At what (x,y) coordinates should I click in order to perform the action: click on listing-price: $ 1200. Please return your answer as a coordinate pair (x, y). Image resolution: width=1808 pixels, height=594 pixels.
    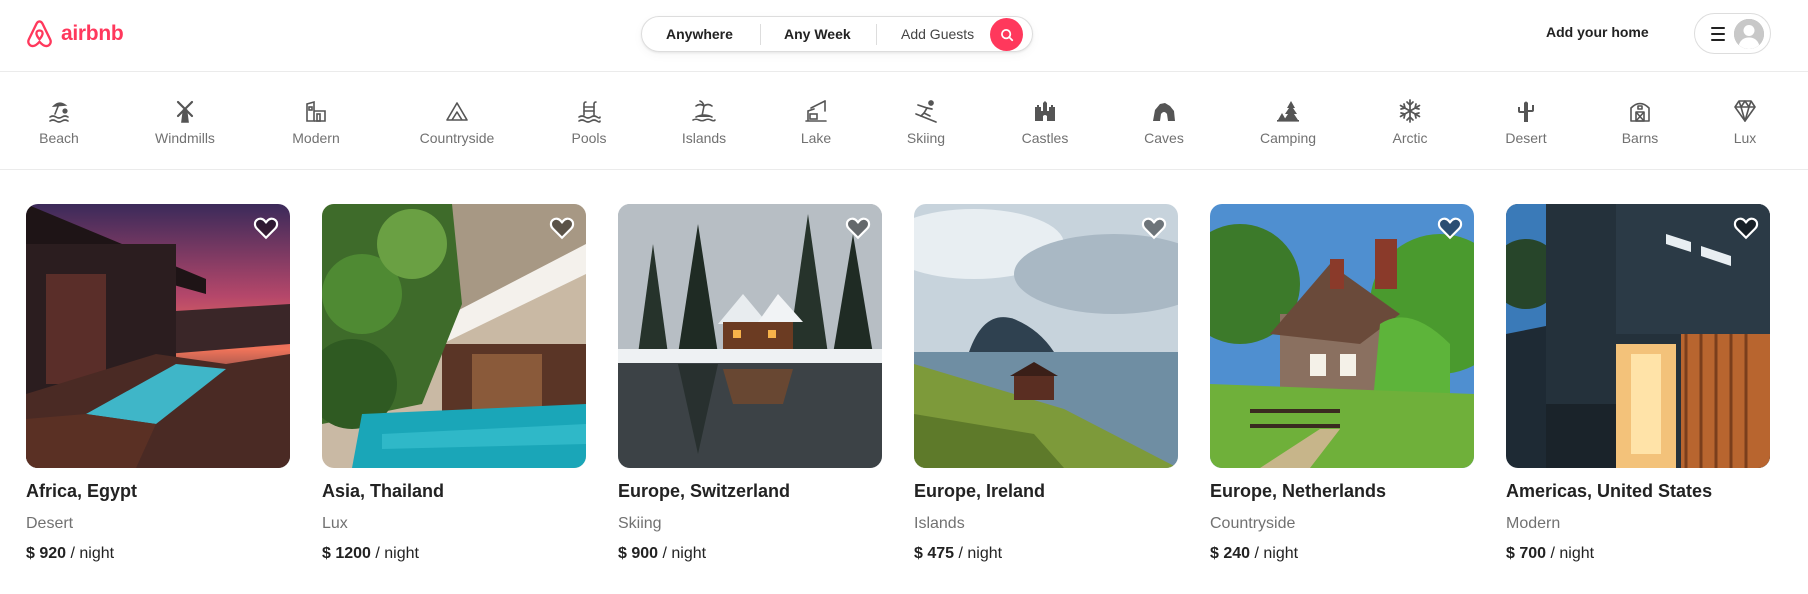
    Looking at the image, I should click on (346, 553).